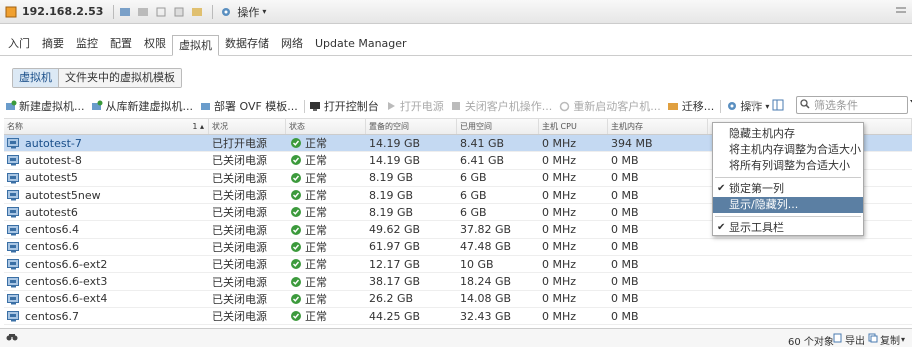  I want to click on tab-datastores: 数据存储, so click(247, 44).